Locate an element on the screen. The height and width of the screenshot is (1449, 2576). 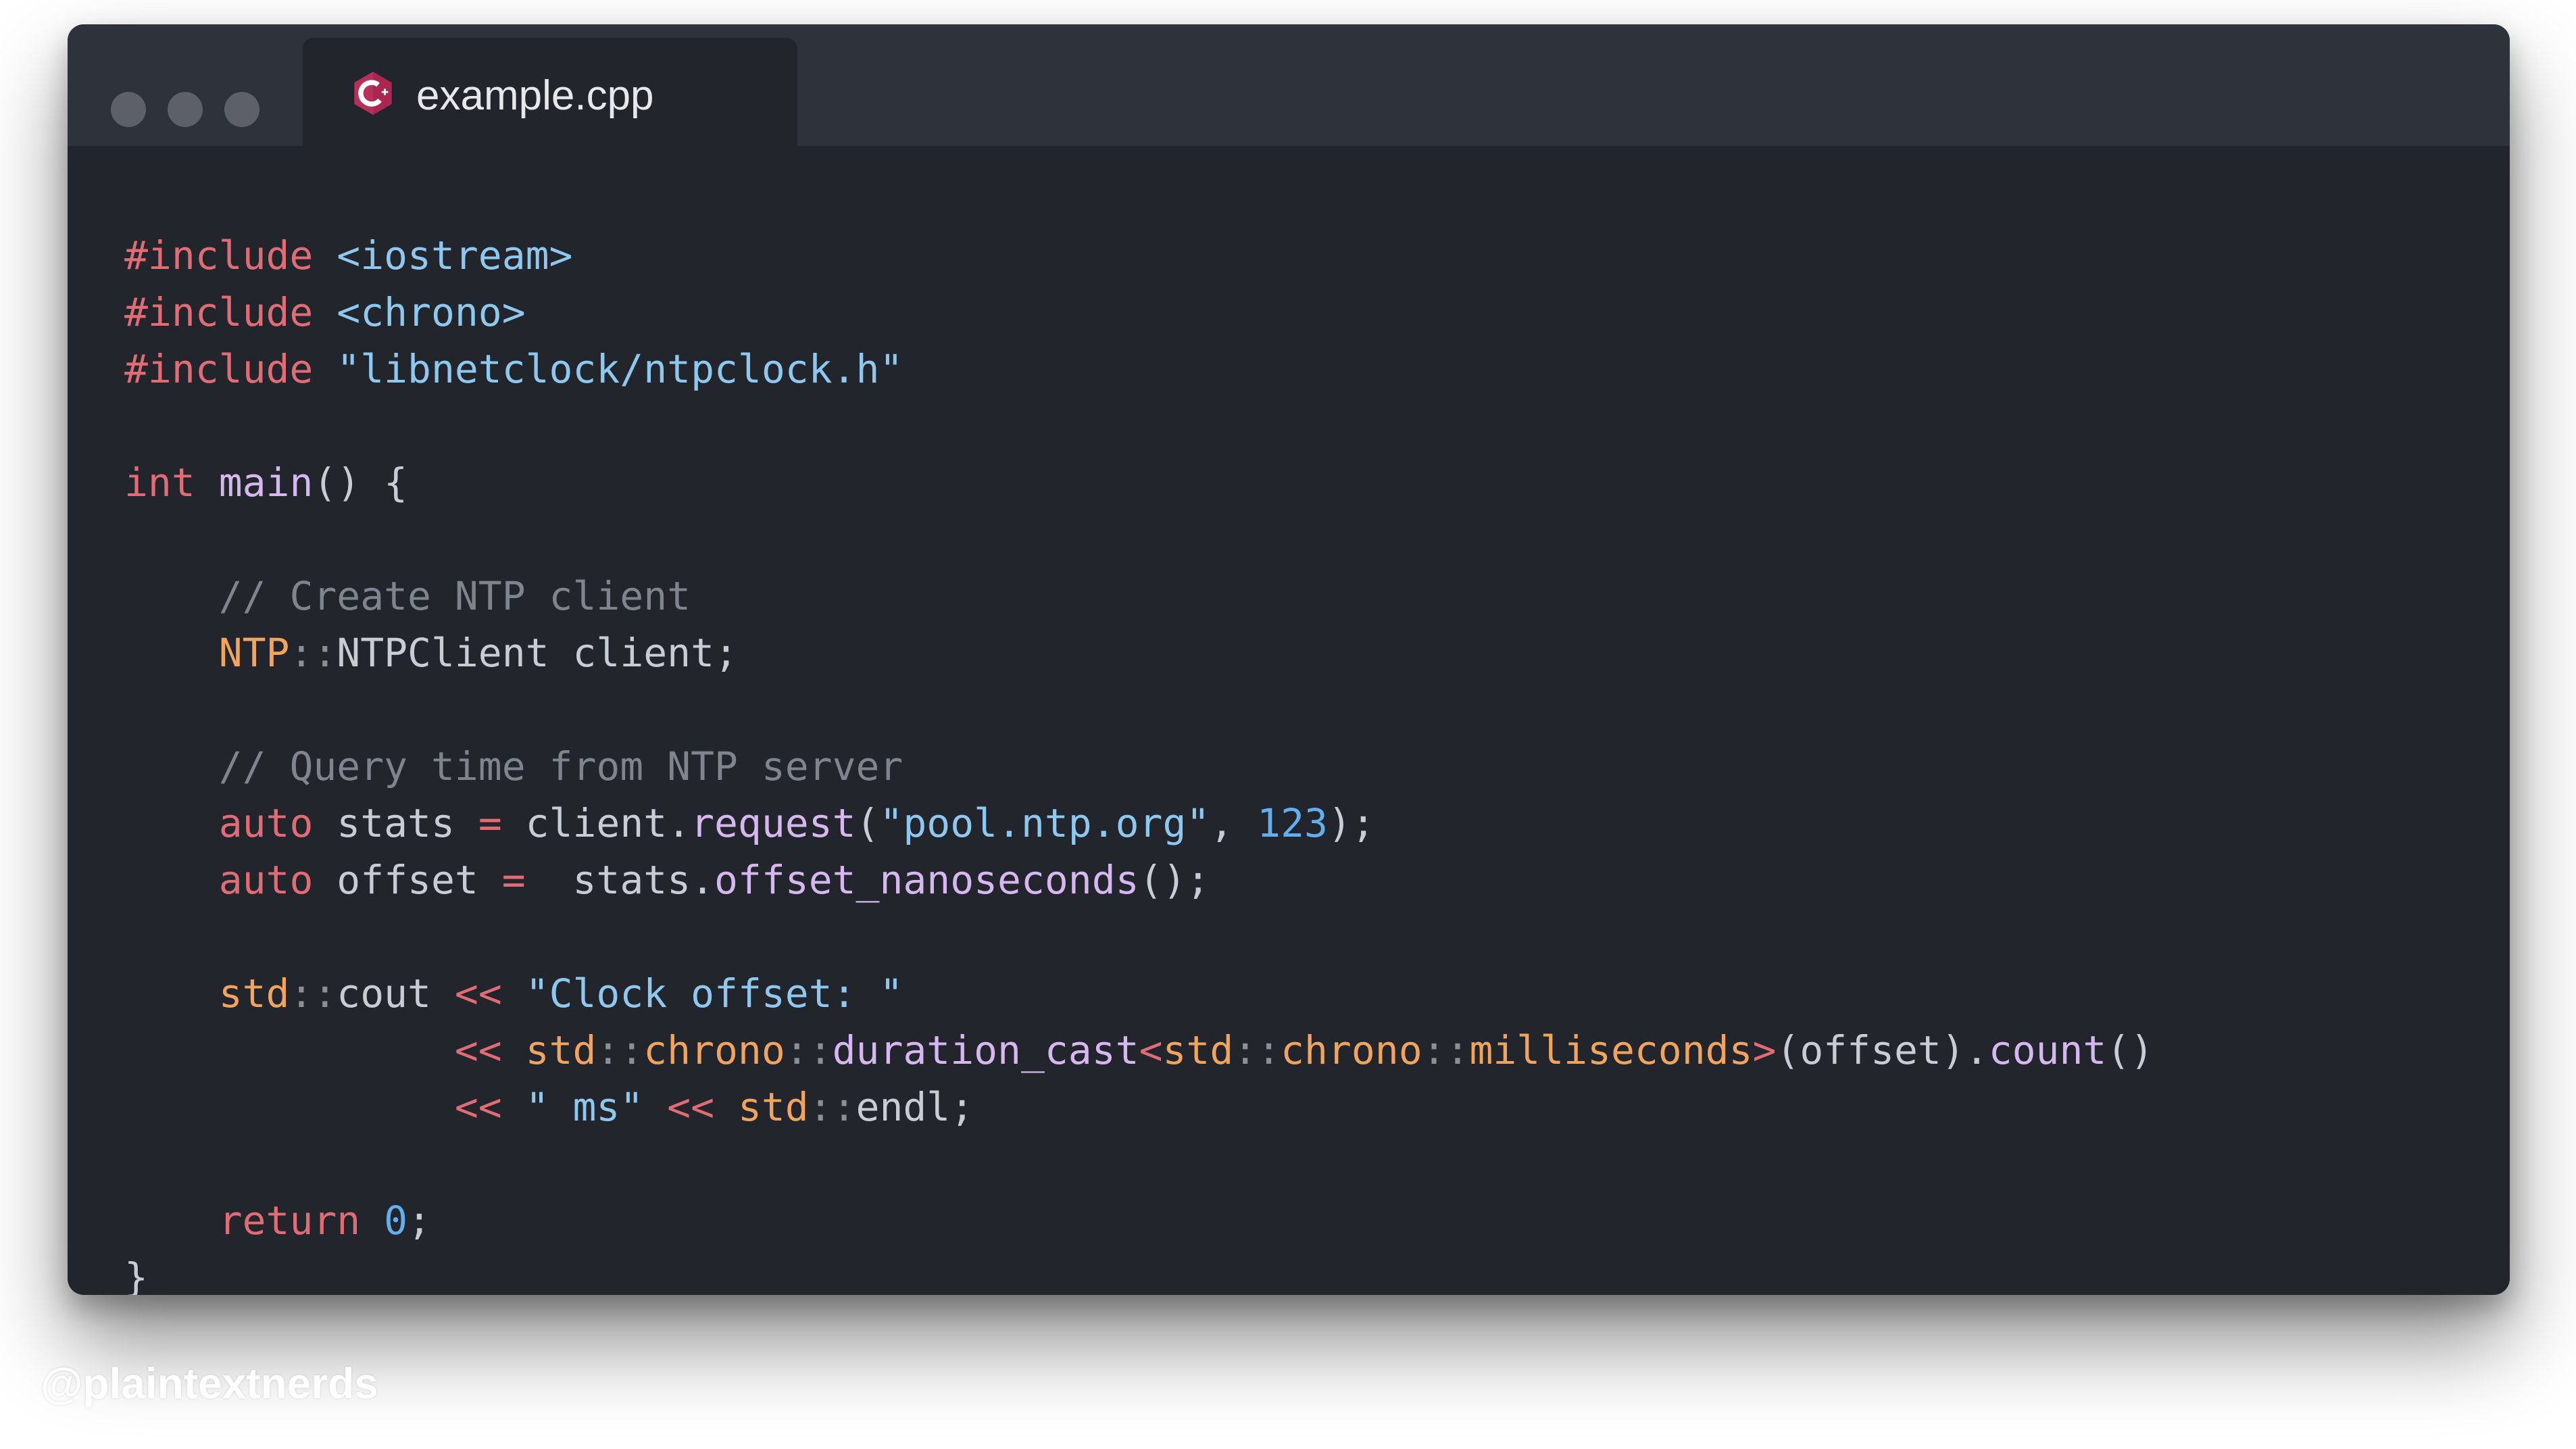
code-line: NTP::NTPClient client; is located at coordinates (1139, 652).